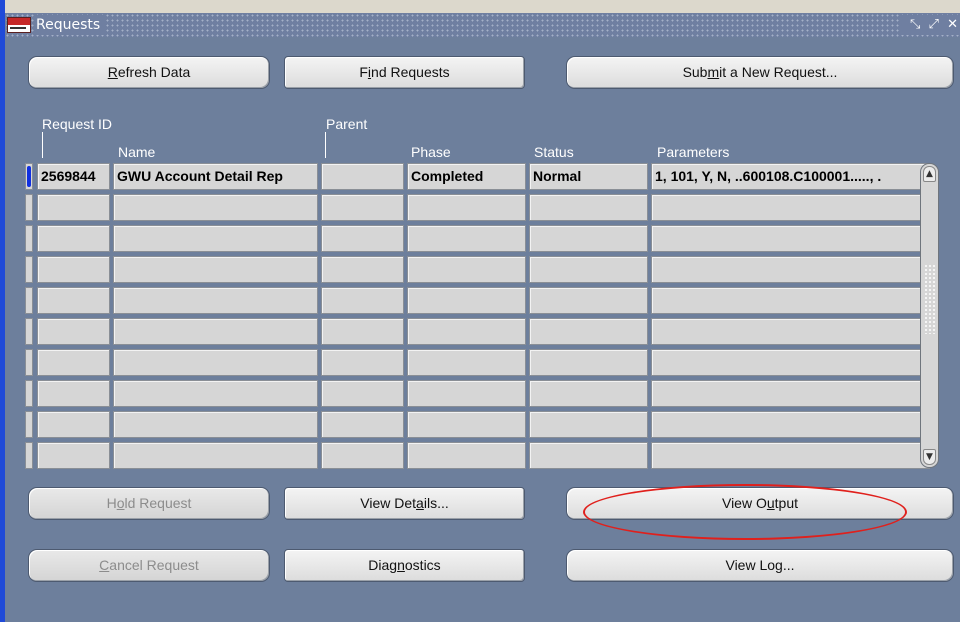 This screenshot has height=622, width=960. I want to click on button-label: View Det, so click(388, 503).